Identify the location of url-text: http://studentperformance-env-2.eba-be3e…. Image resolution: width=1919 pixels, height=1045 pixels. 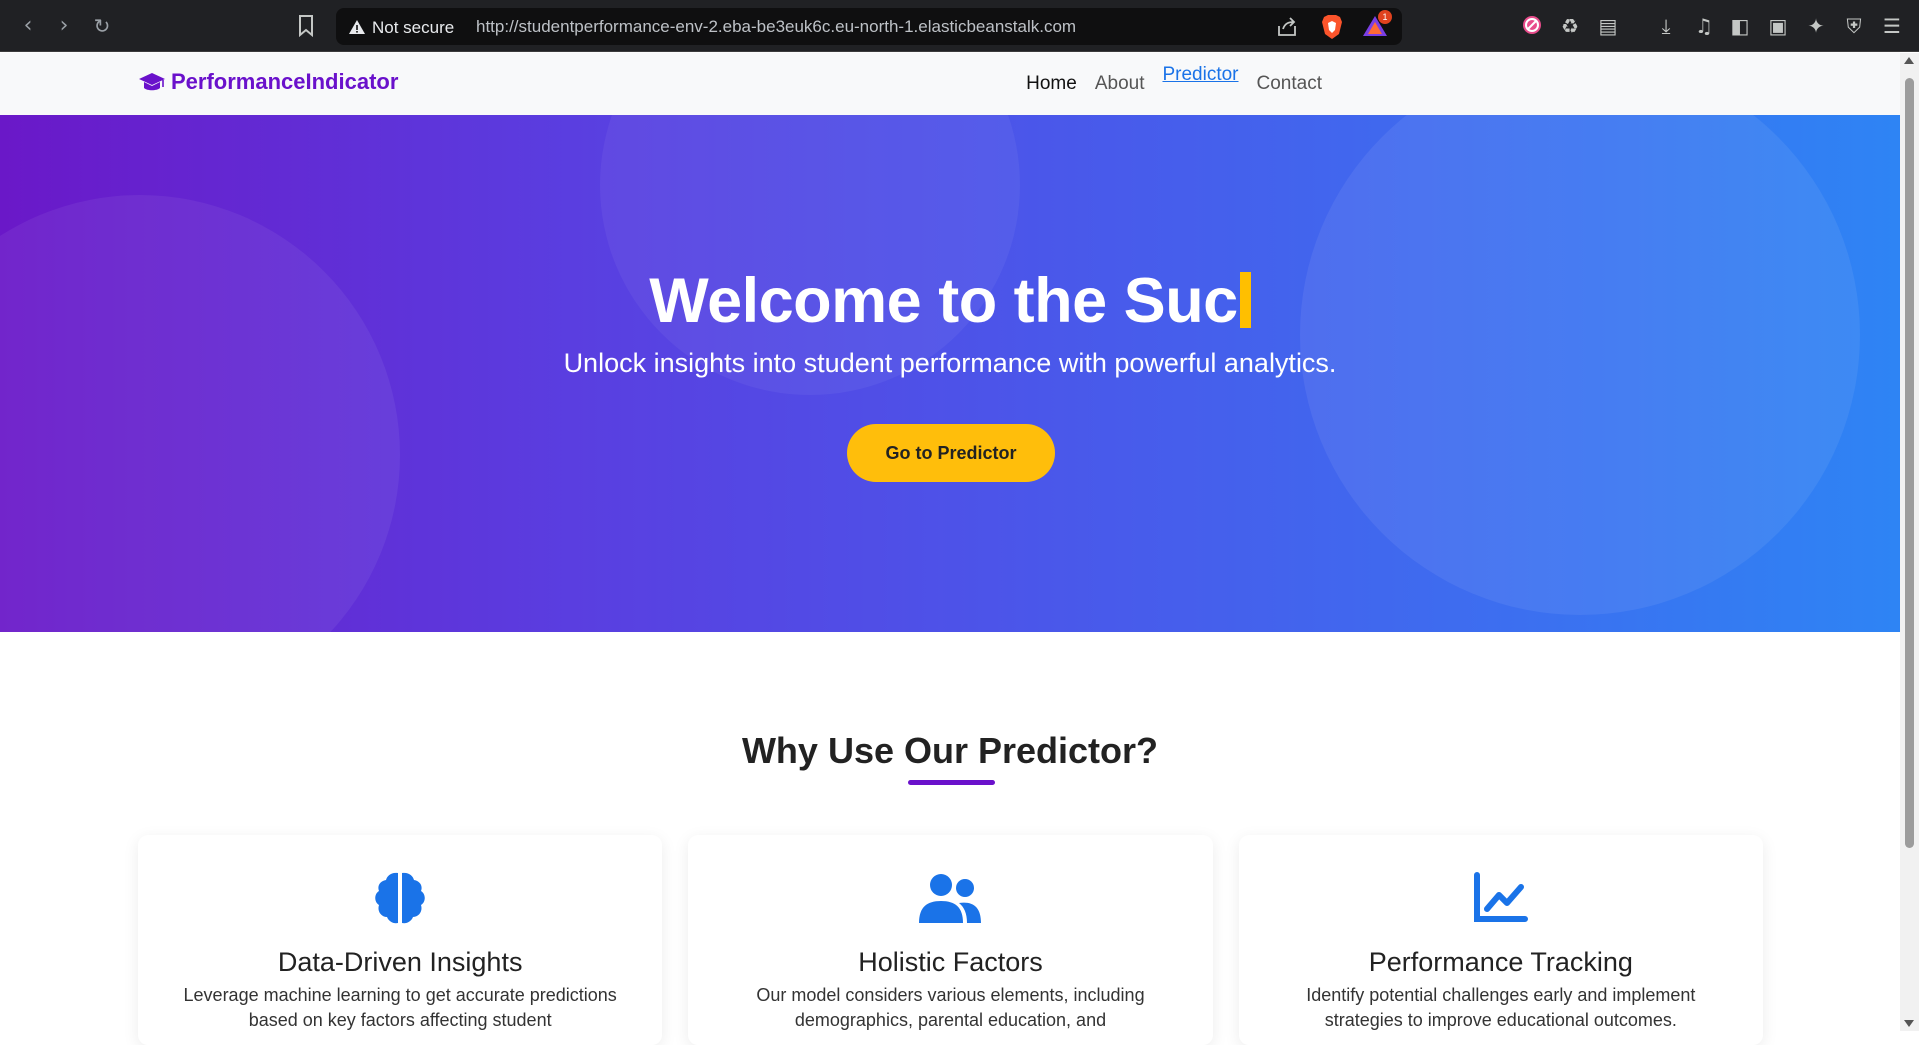
(776, 27).